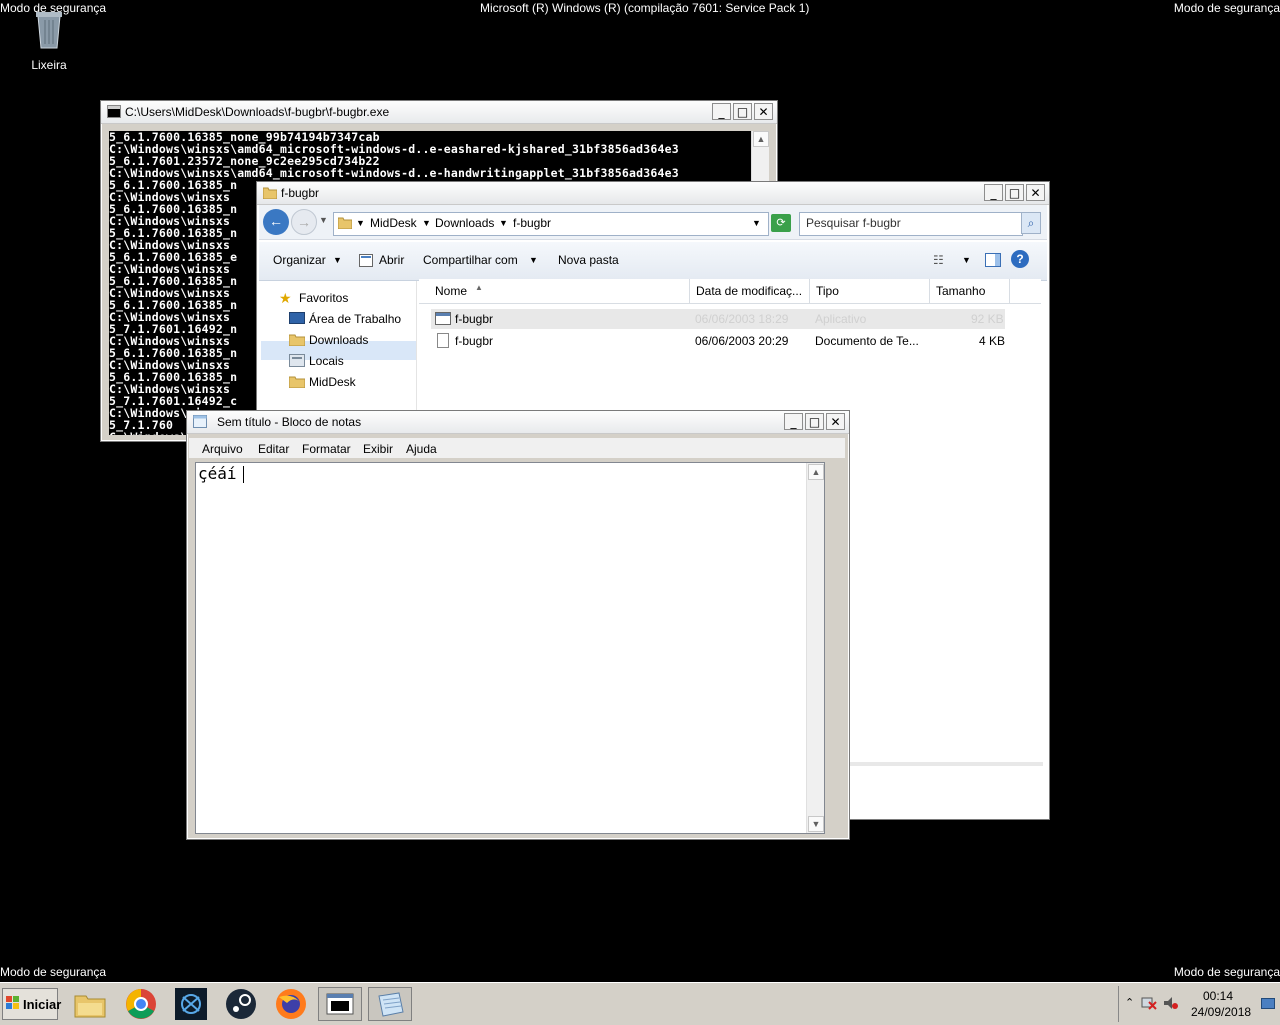 The width and height of the screenshot is (1280, 1025). I want to click on show-desktop-icon, so click(1268, 1003).